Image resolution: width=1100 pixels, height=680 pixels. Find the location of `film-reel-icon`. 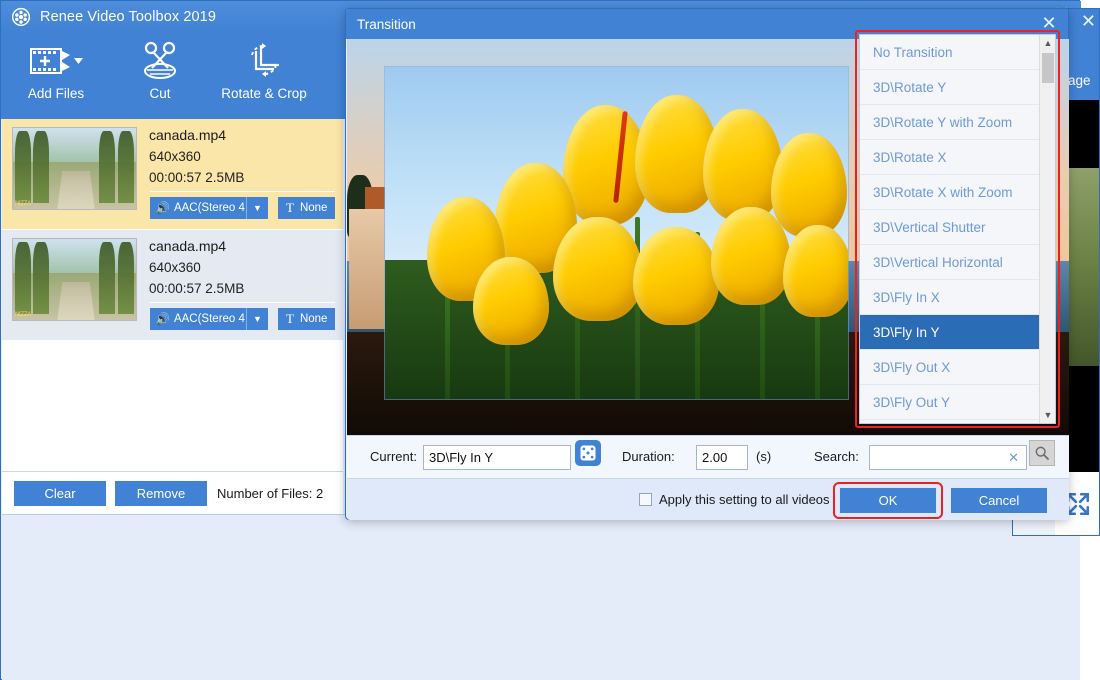

film-reel-icon is located at coordinates (21, 17).